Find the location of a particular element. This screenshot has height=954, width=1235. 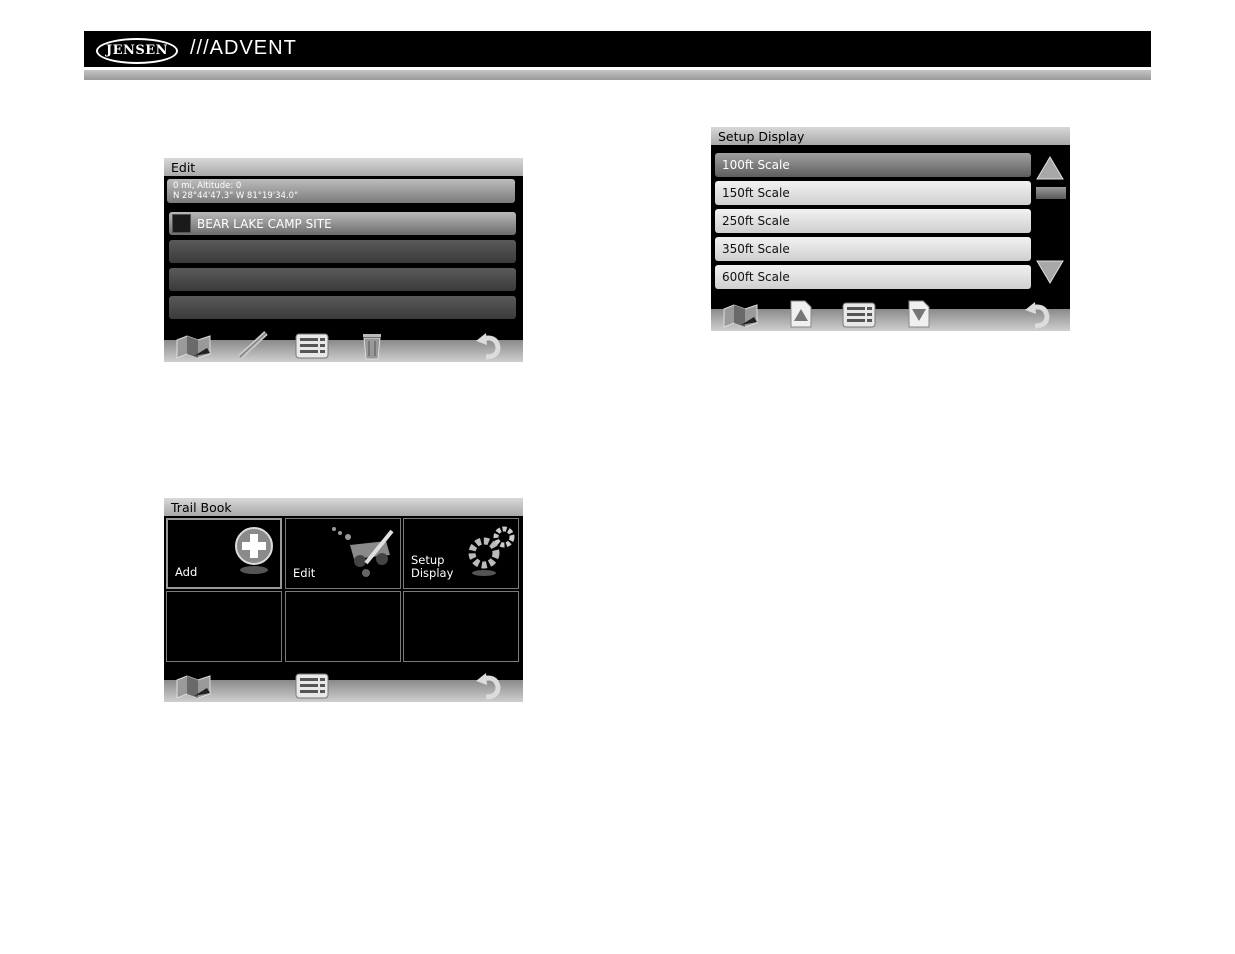

distance-altitude: 0 mi, Altitude: 0 is located at coordinates (207, 186).